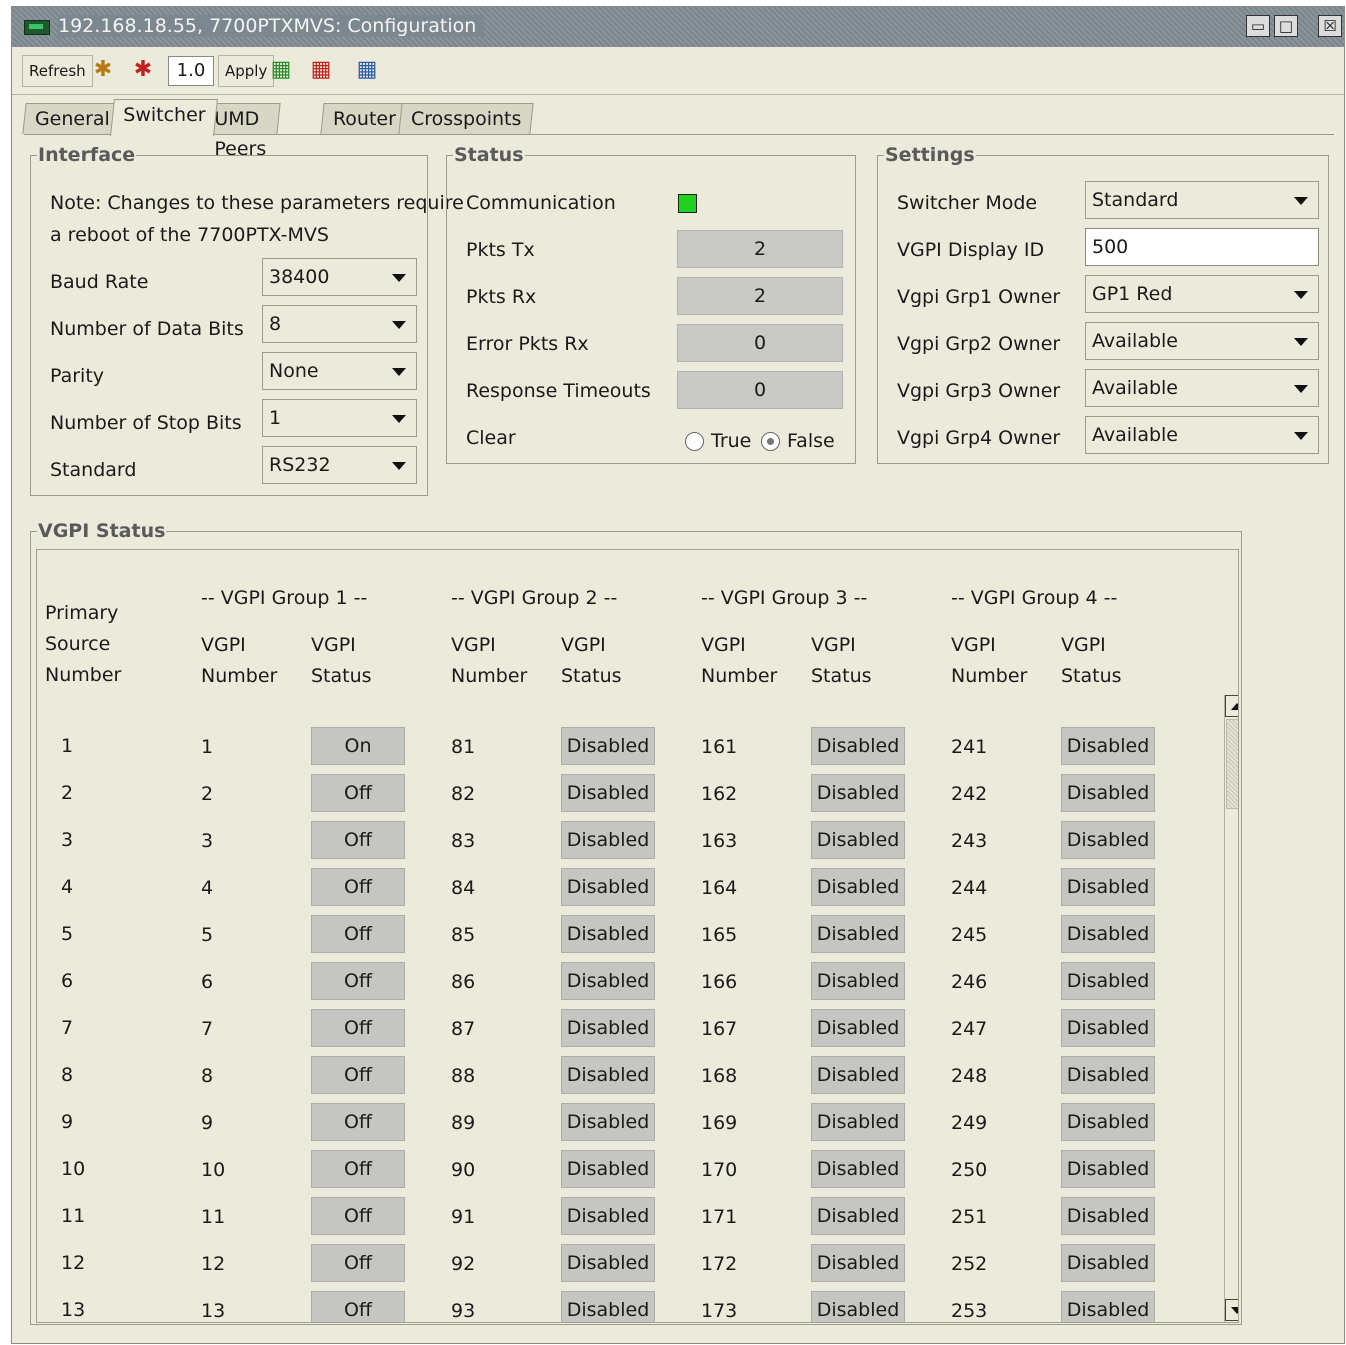 The width and height of the screenshot is (1346, 1345). Describe the element at coordinates (967, 203) in the screenshot. I see `switcher-mode-label: Switcher Mode` at that location.